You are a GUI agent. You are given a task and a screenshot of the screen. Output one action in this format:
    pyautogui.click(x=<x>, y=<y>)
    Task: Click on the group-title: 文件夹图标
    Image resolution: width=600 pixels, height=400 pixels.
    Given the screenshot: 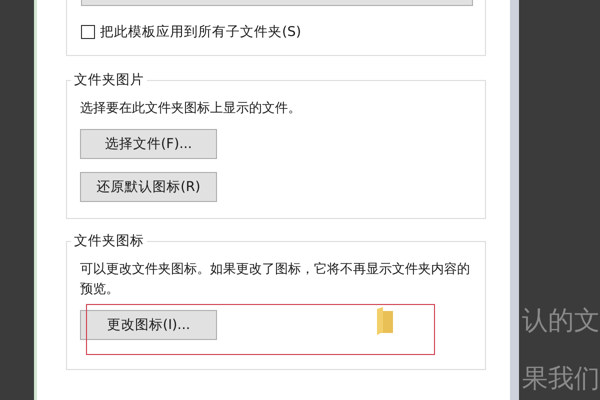 What is the action you would take?
    pyautogui.click(x=109, y=241)
    